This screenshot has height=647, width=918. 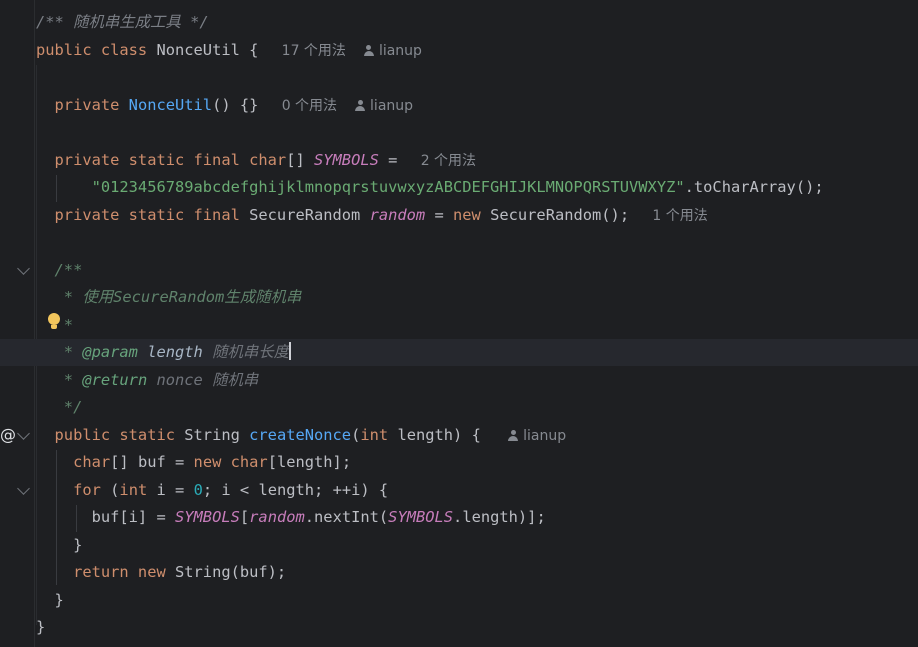 I want to click on code-line: char[] buf = new char[length];, so click(x=459, y=462).